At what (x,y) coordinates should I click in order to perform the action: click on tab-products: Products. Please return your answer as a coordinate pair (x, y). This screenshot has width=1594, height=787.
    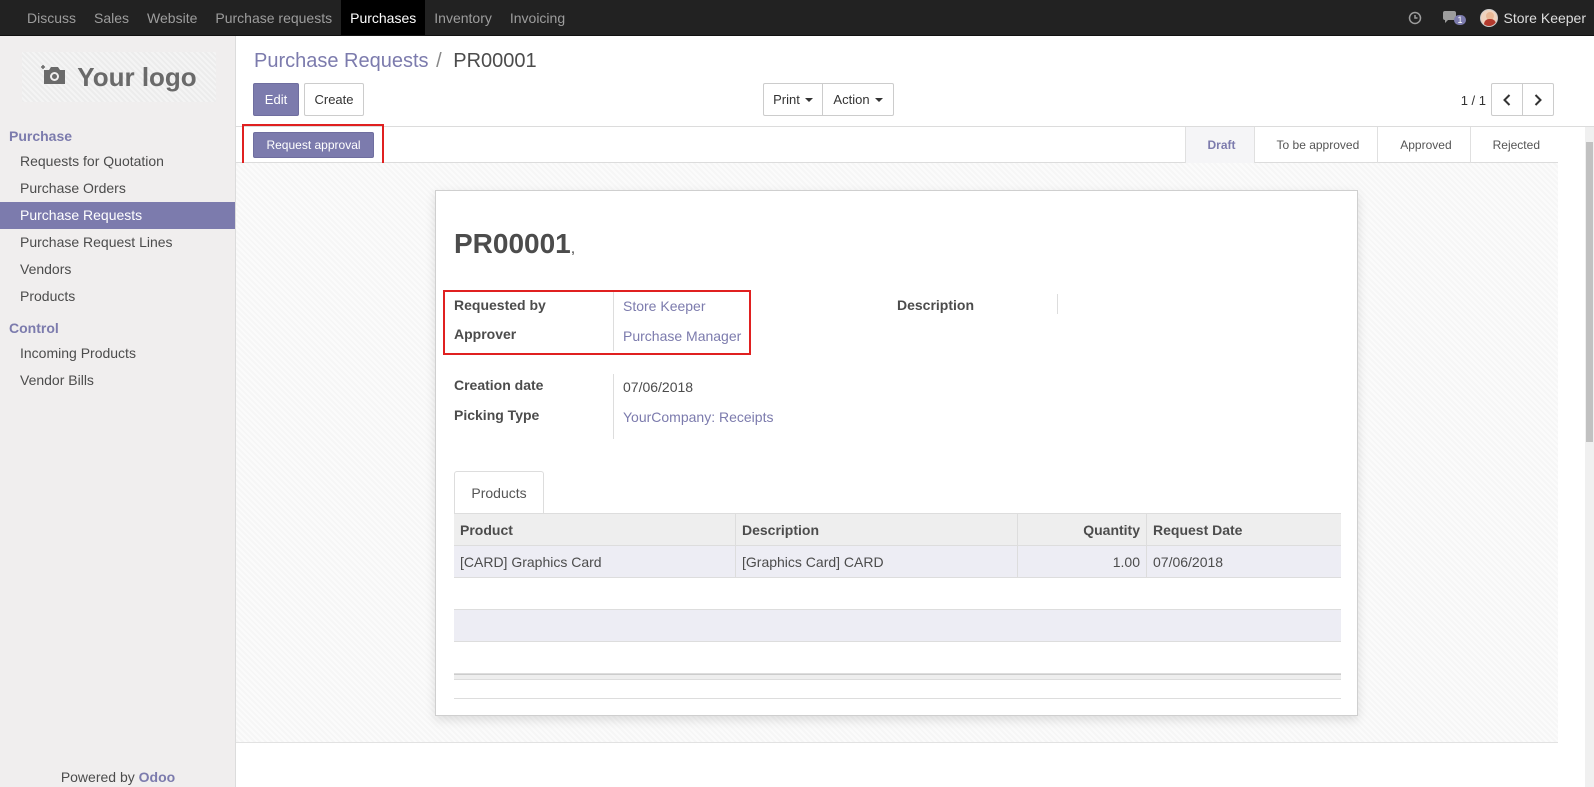
    Looking at the image, I should click on (499, 492).